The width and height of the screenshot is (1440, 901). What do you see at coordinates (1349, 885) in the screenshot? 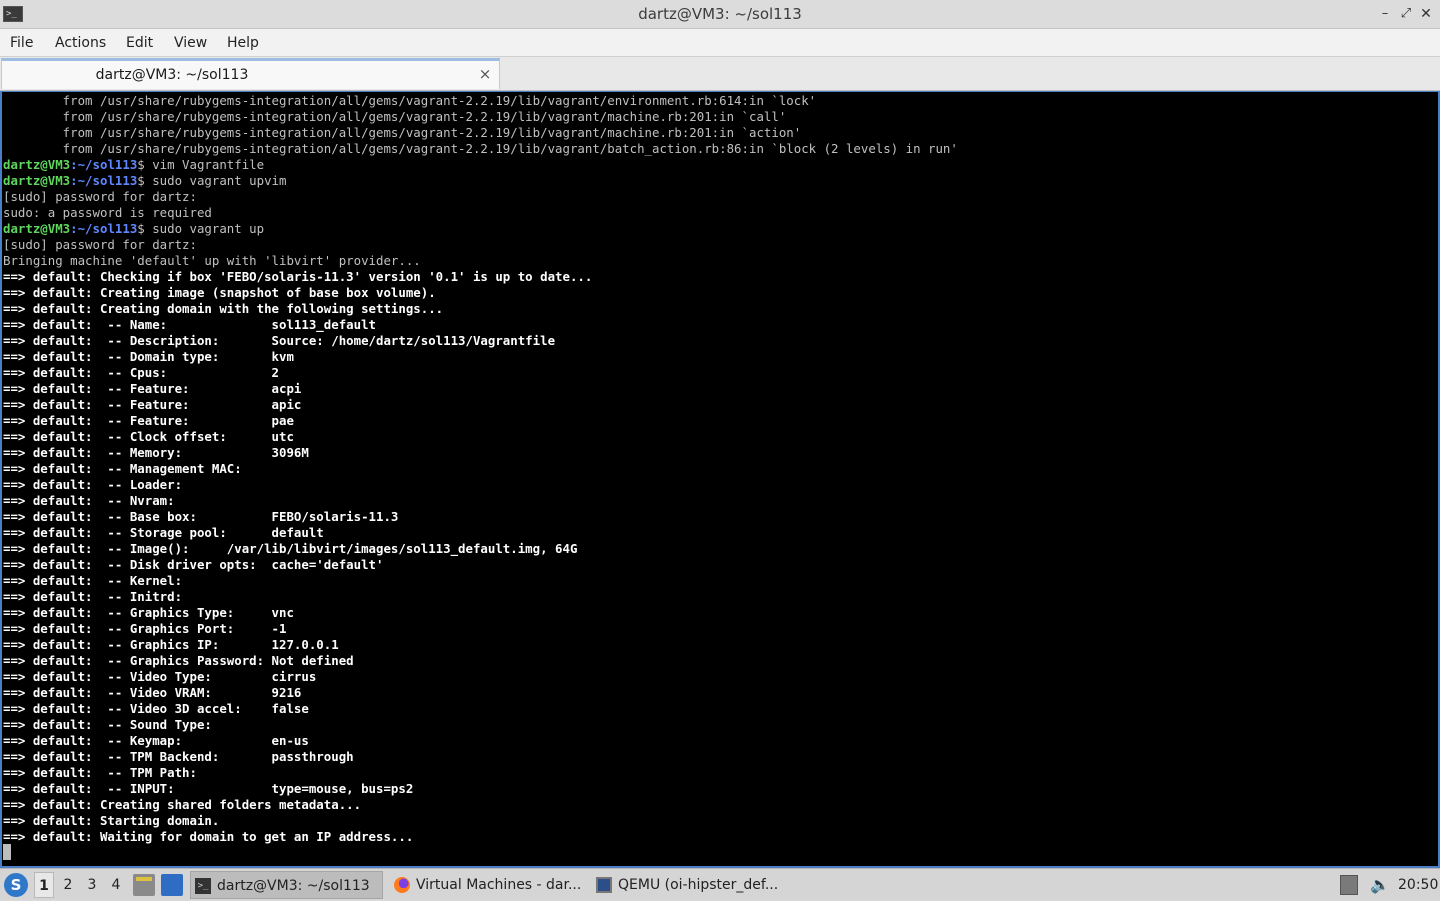
I see `battery-icon` at bounding box center [1349, 885].